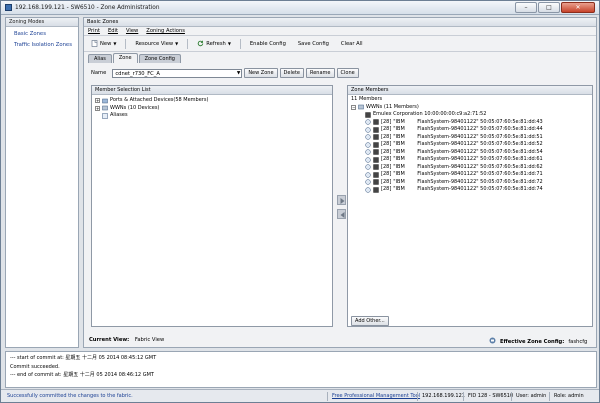 The width and height of the screenshot is (600, 403). What do you see at coordinates (341, 214) in the screenshot?
I see `remove-member-button` at bounding box center [341, 214].